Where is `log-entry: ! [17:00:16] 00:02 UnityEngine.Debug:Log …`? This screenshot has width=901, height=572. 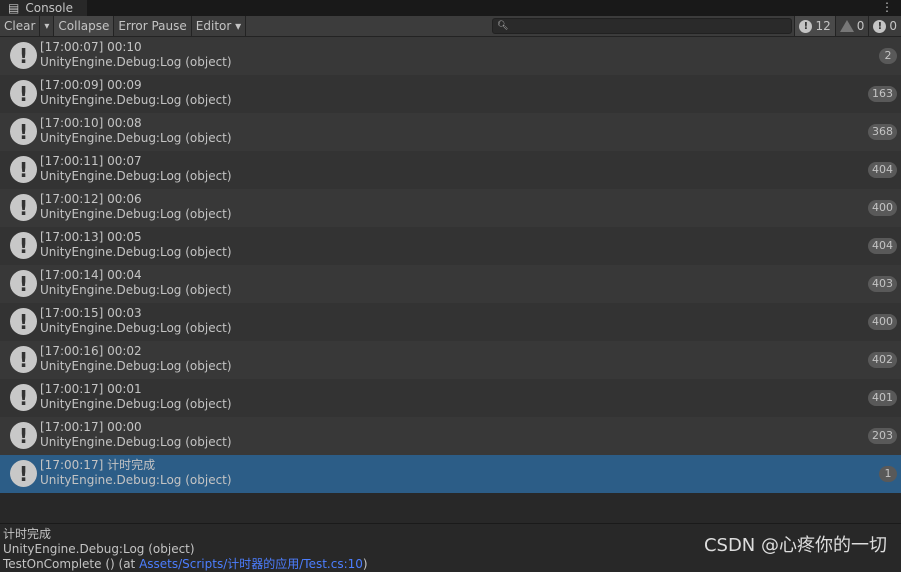 log-entry: ! [17:00:16] 00:02 UnityEngine.Debug:Log … is located at coordinates (450, 360).